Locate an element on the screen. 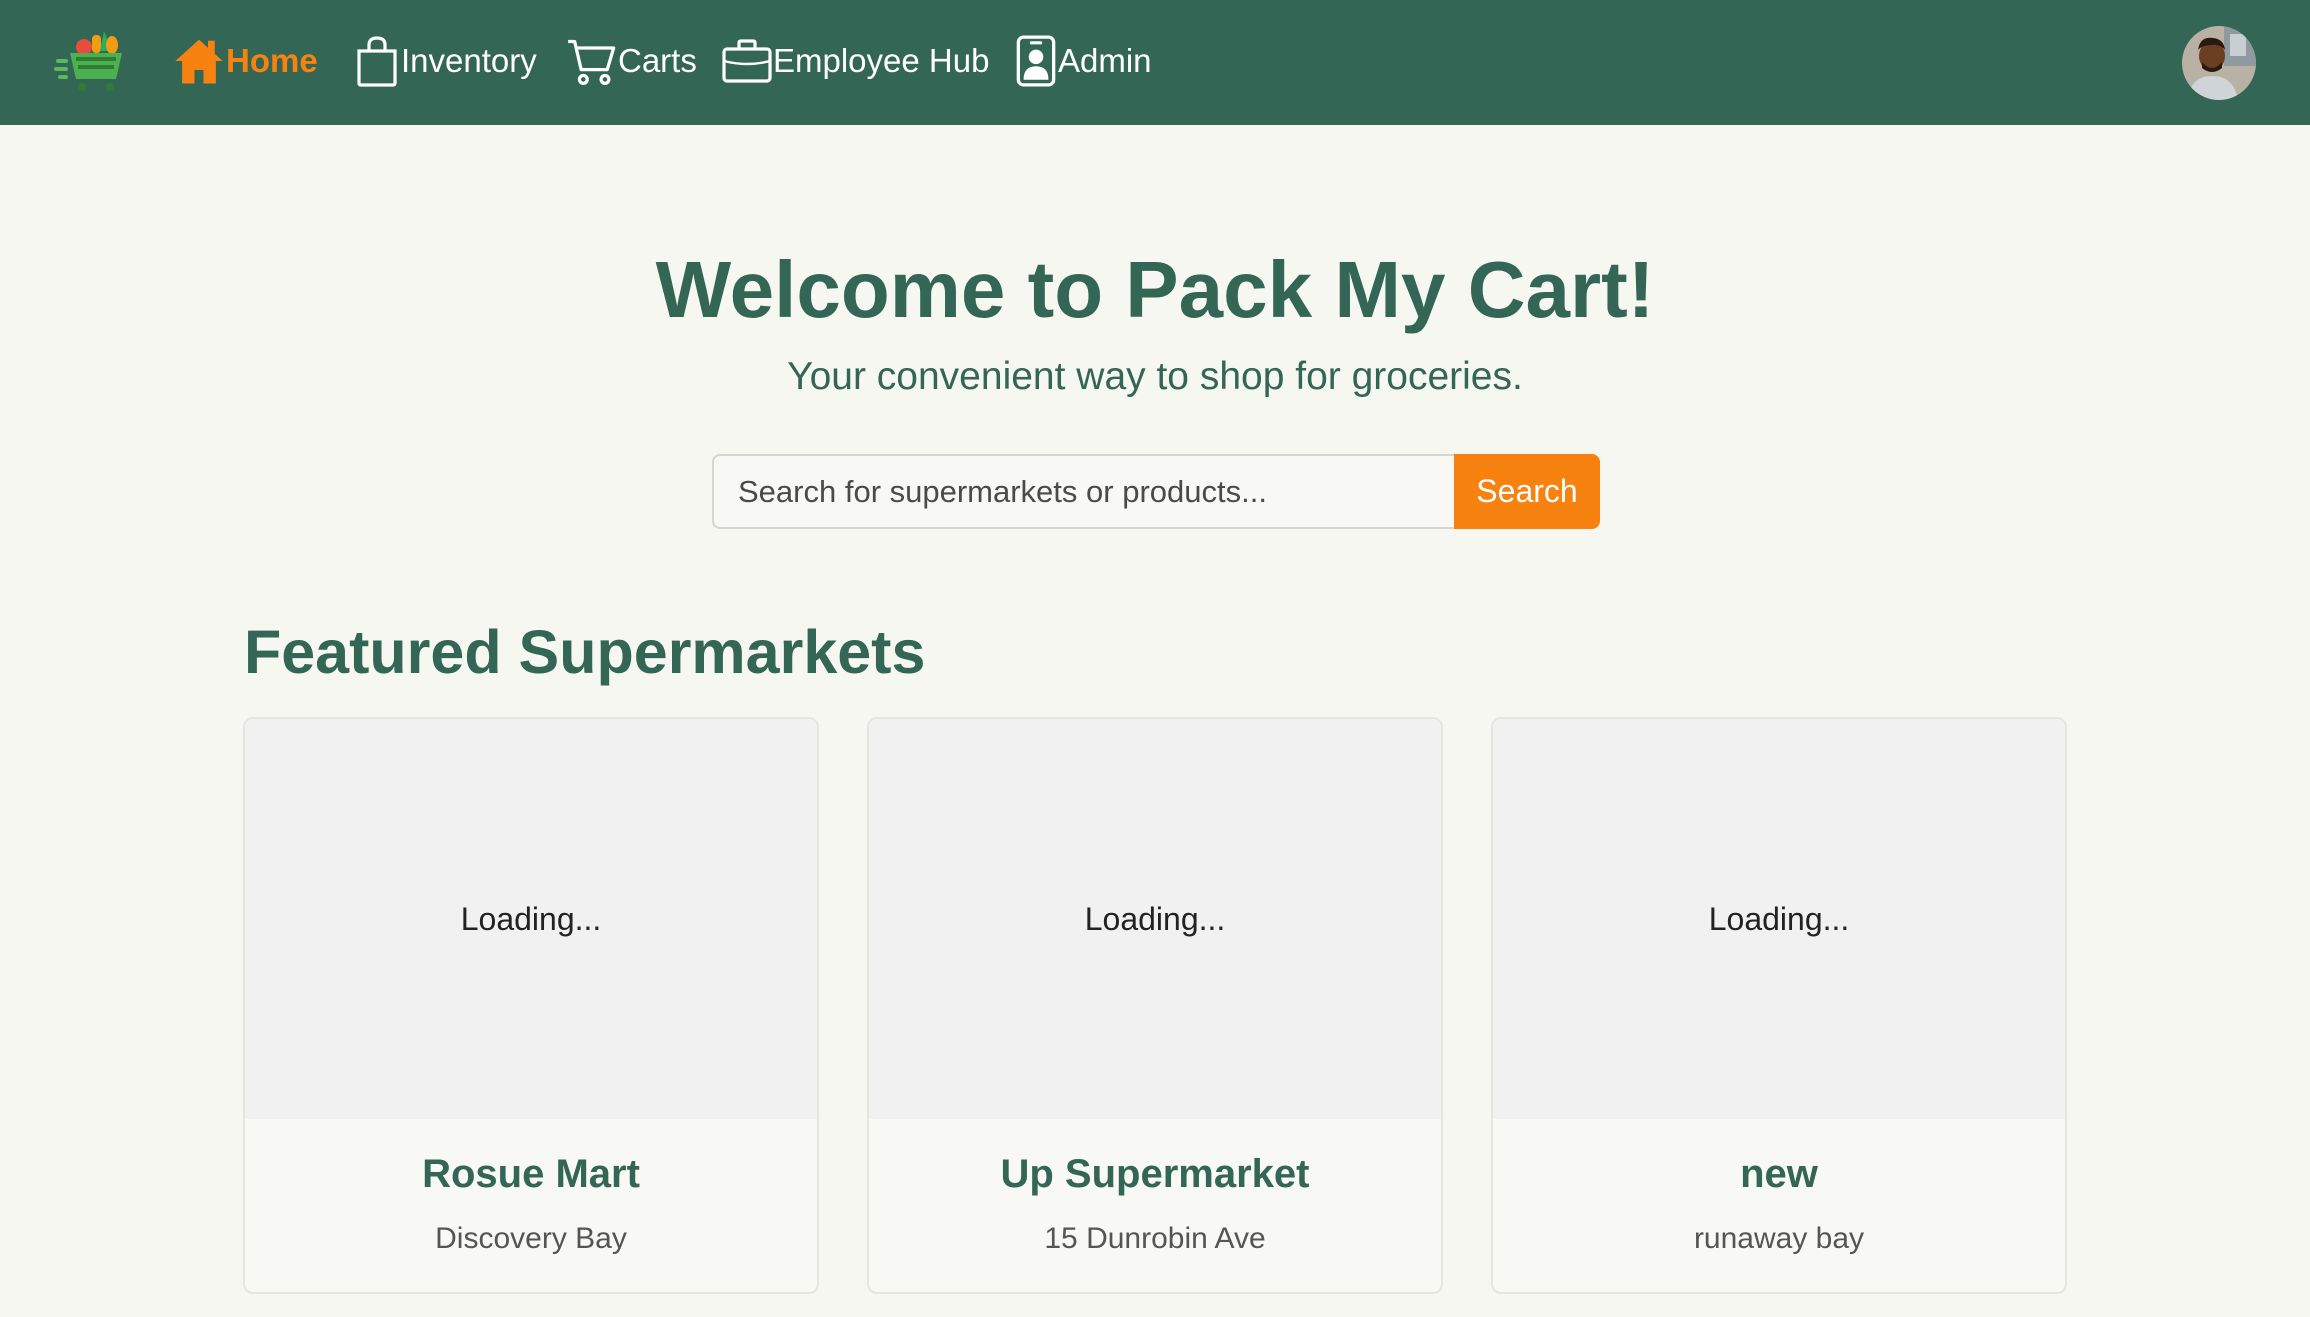  nav-home-label: Home is located at coordinates (272, 60).